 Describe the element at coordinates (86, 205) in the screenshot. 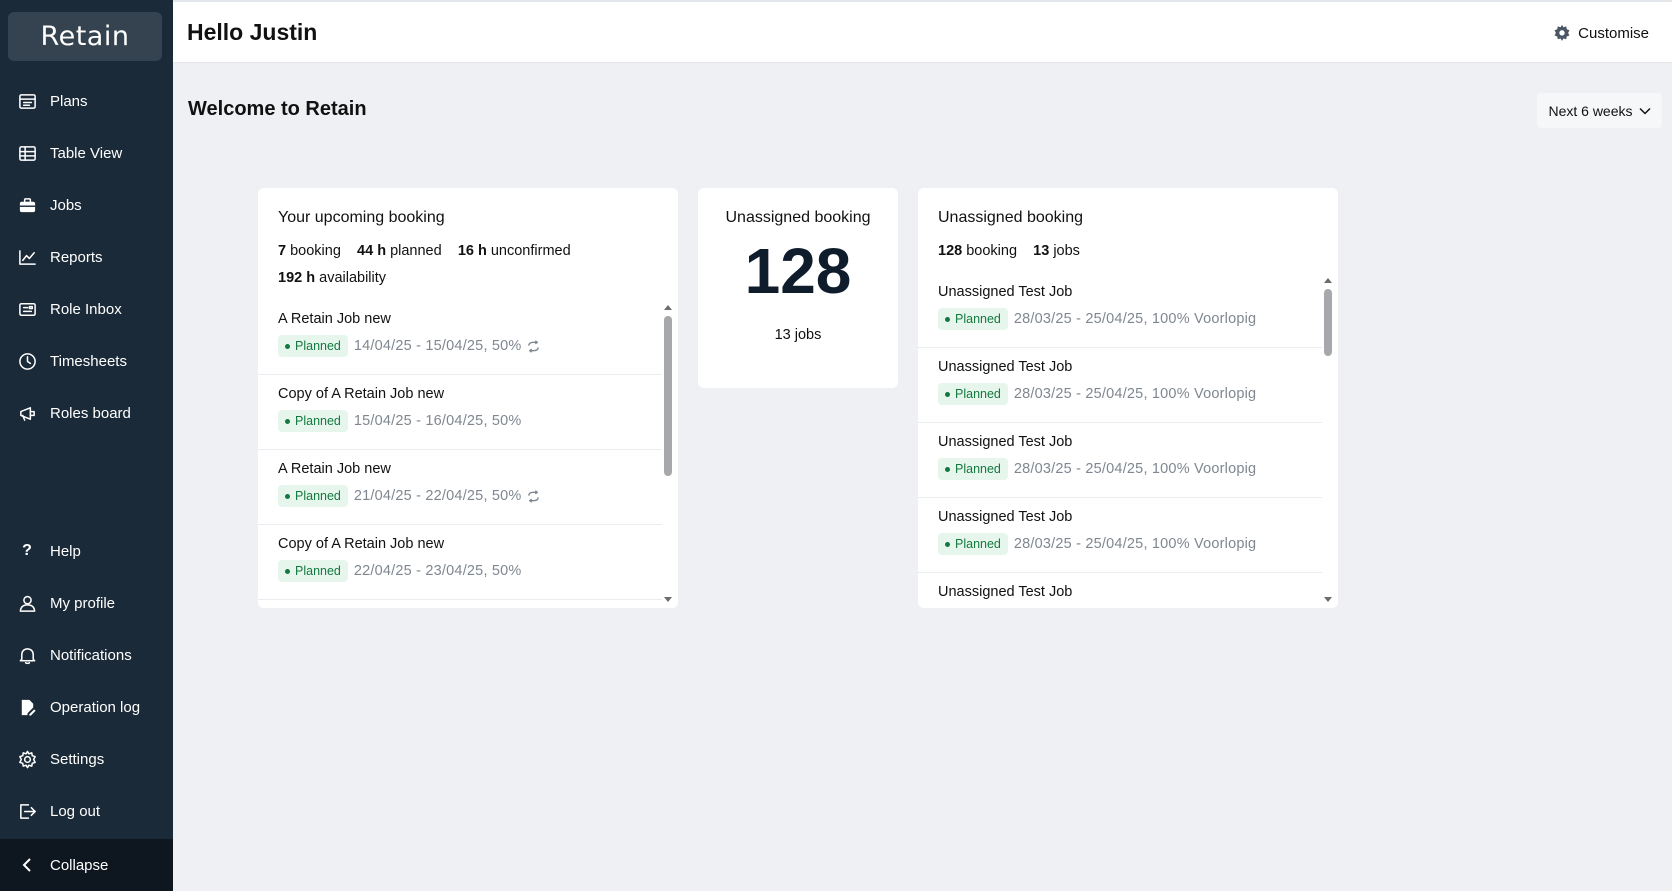

I see `sidebar-item-jobs: Jobs` at that location.